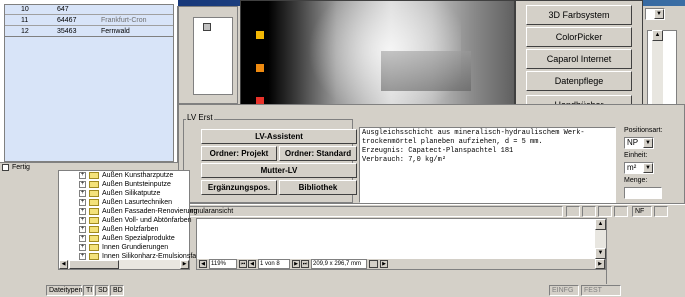  I want to click on nf-indicator: NF, so click(642, 211).